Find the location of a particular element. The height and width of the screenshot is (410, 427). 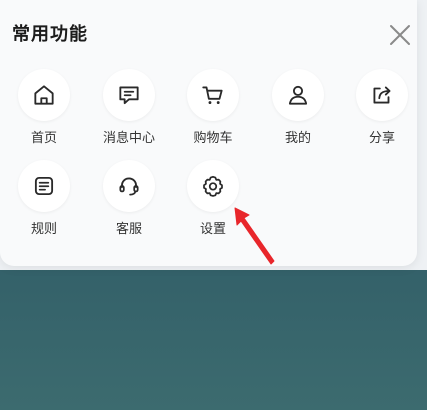

user-icon is located at coordinates (298, 95).